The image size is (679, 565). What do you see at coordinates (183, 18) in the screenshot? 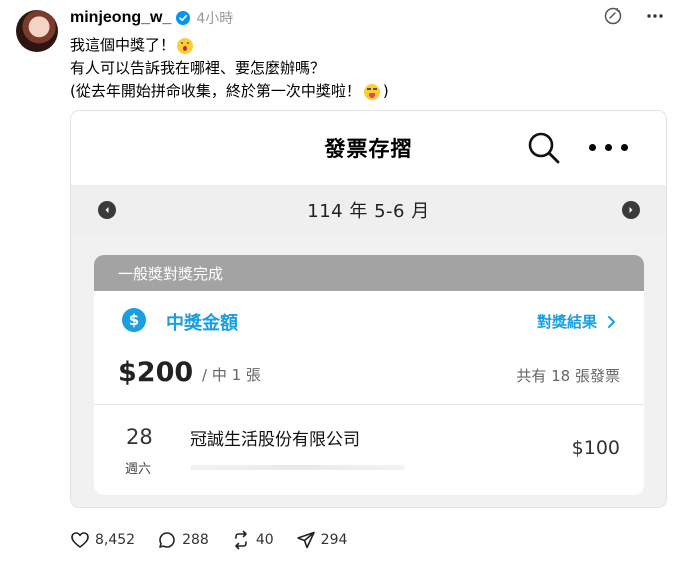
I see `verified-icon` at bounding box center [183, 18].